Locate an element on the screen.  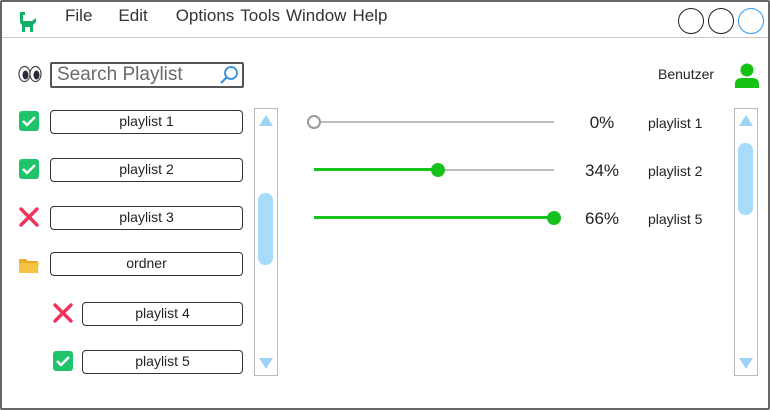
maximize-button is located at coordinates (721, 21).